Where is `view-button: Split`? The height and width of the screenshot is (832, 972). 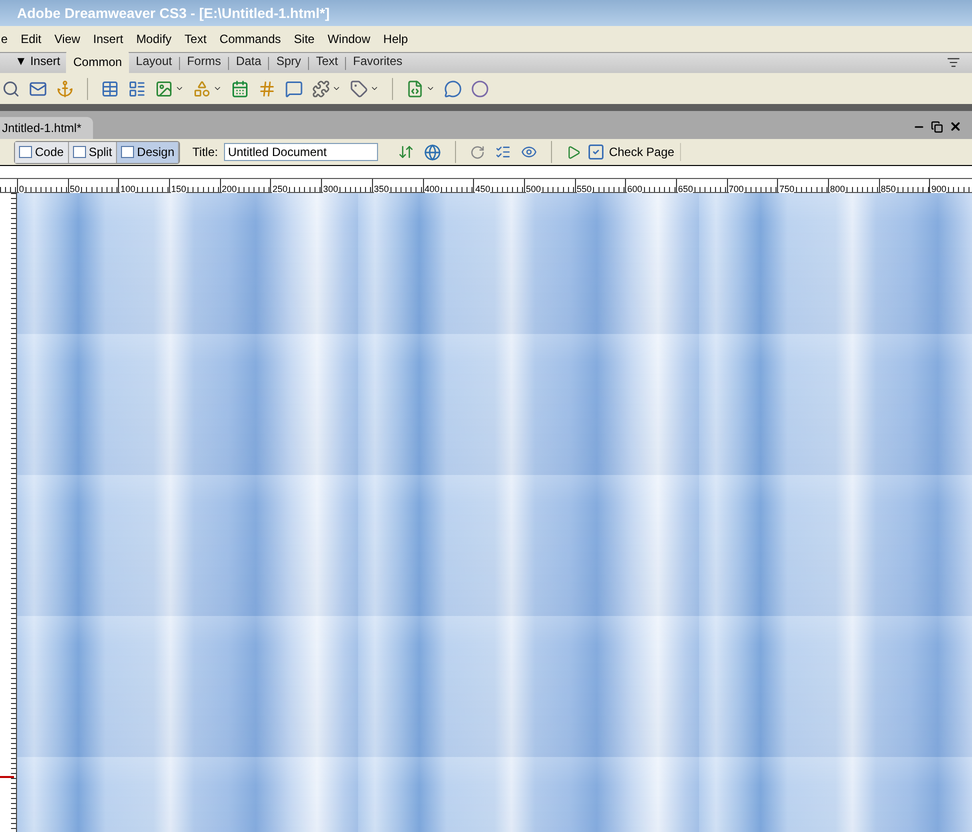 view-button: Split is located at coordinates (93, 152).